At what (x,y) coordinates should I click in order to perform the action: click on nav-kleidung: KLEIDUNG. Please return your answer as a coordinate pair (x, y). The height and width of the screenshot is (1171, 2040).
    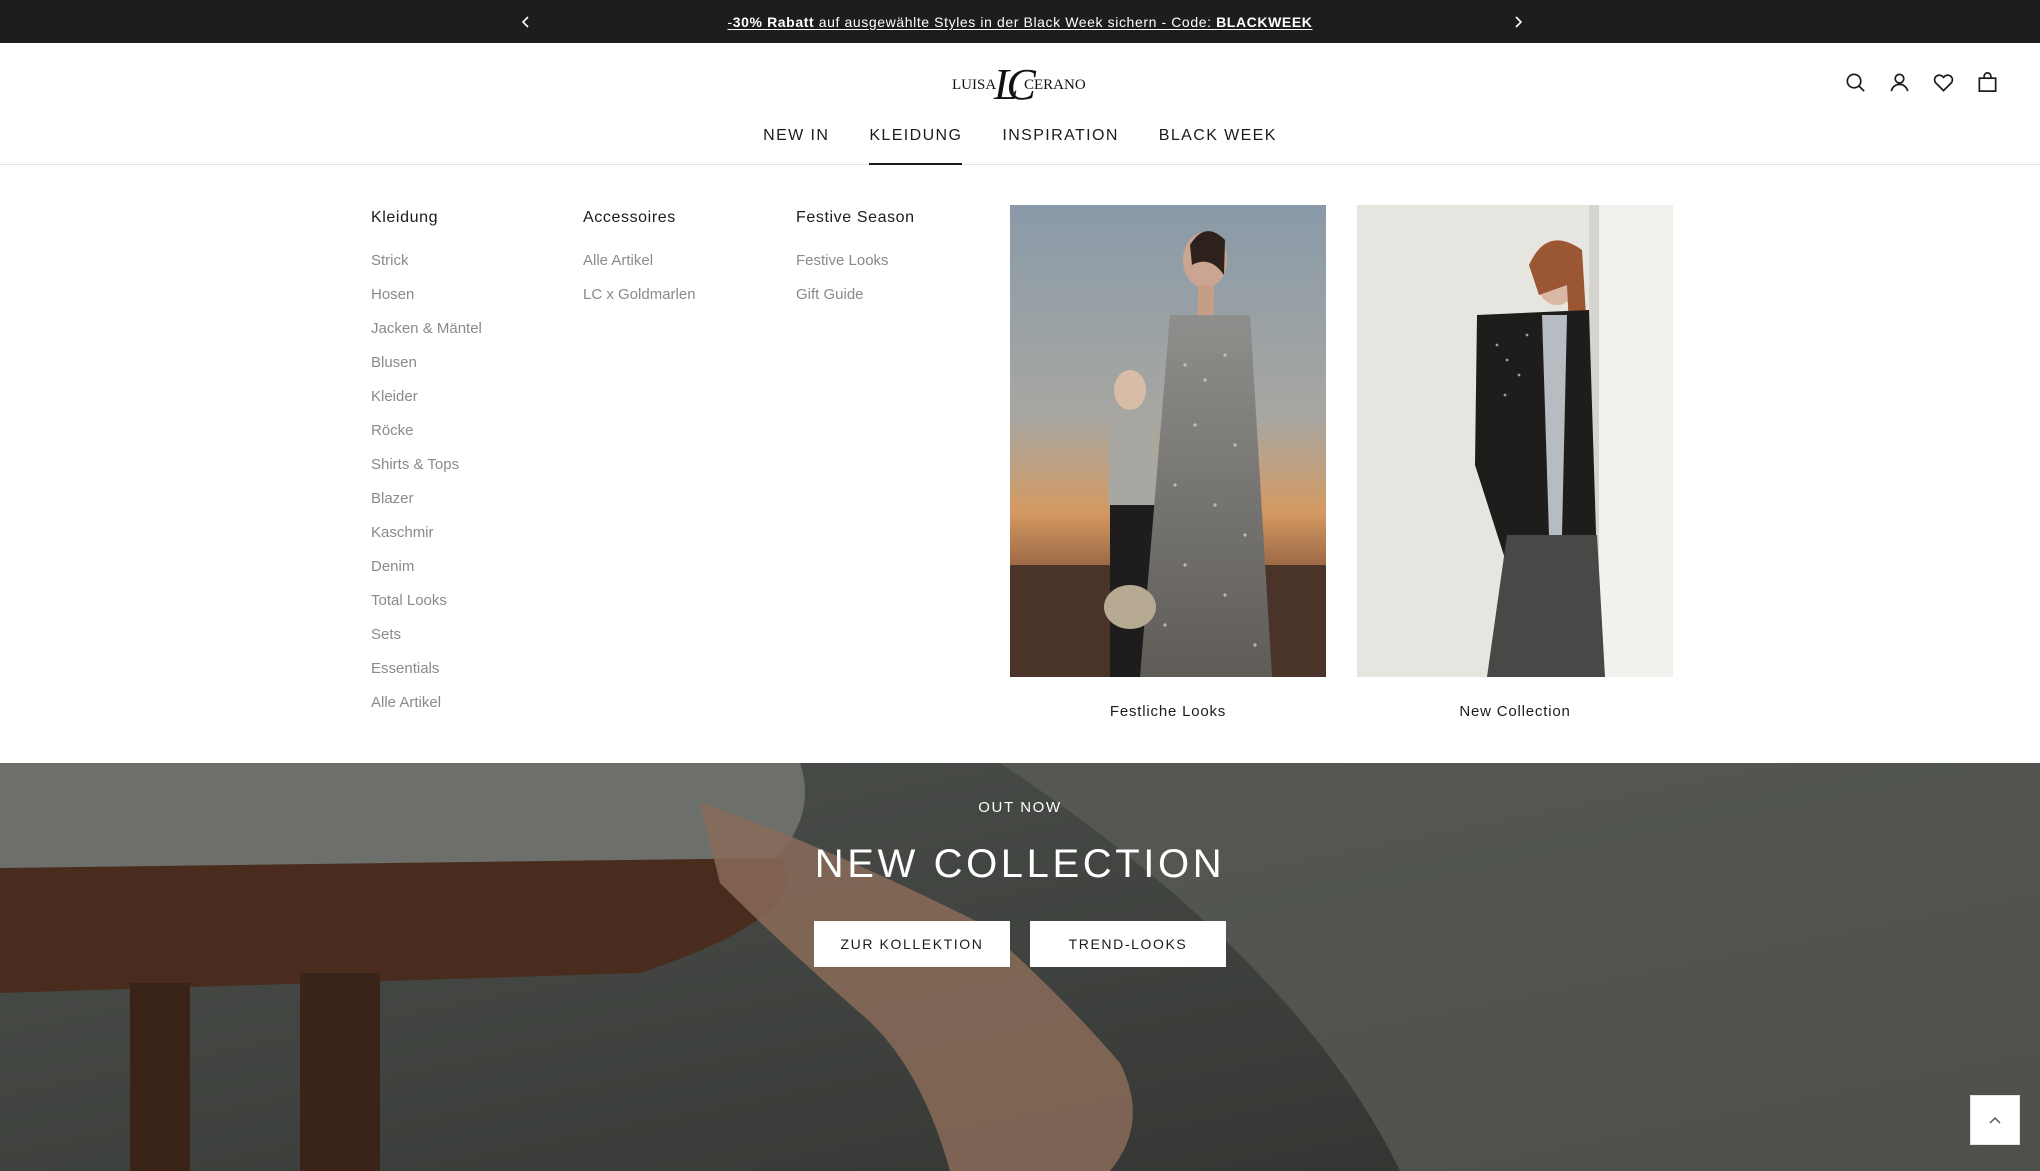
    Looking at the image, I should click on (915, 144).